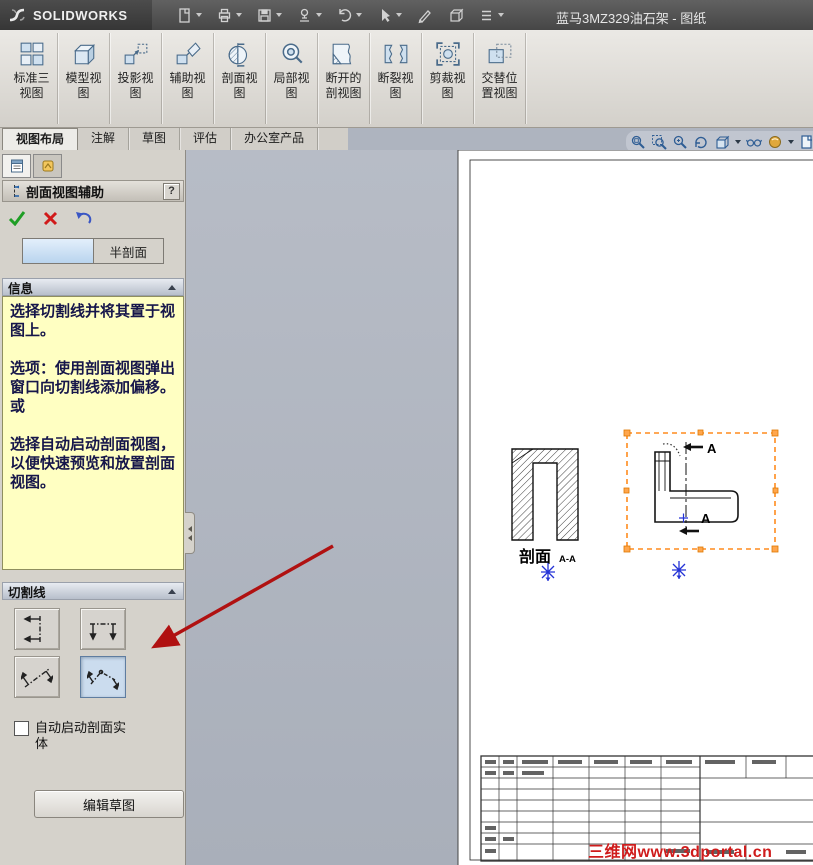 This screenshot has height=865, width=813. What do you see at coordinates (396, 78) in the screenshot?
I see `break-view-button: 断裂视 图` at bounding box center [396, 78].